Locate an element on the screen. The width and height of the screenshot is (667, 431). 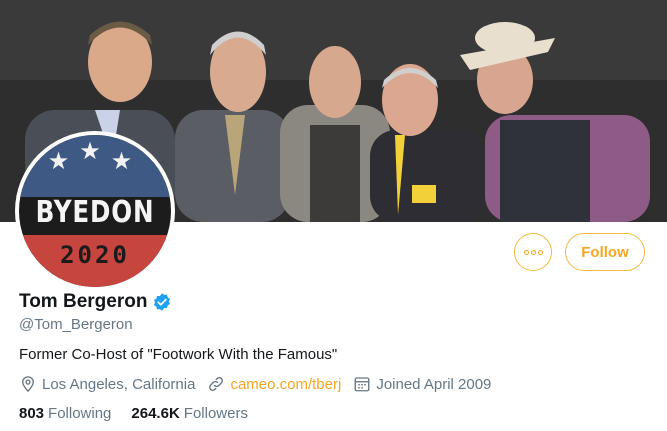
avatar-word: BYEDON is located at coordinates (95, 212).